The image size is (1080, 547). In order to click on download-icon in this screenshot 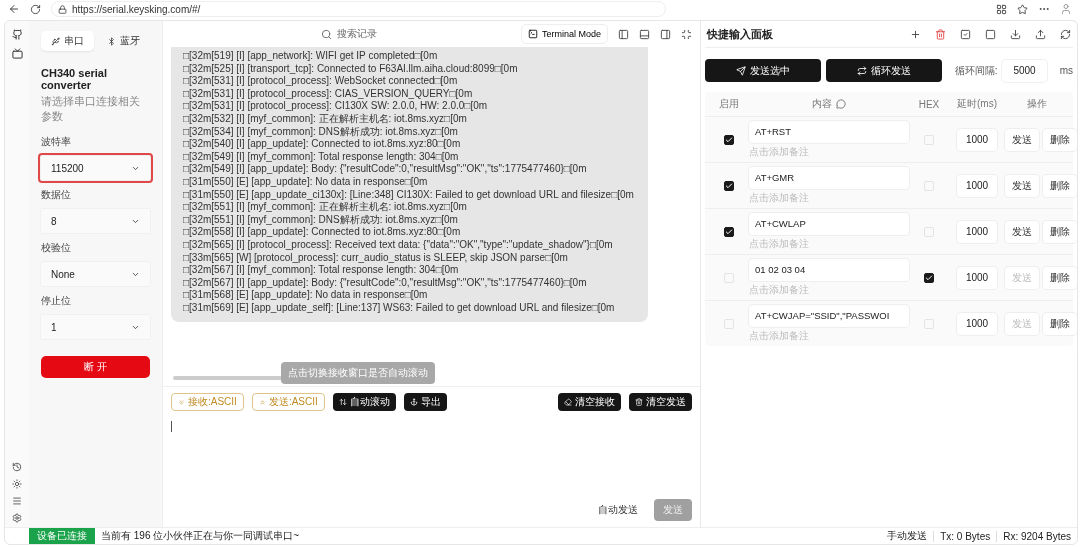, I will do `click(1015, 34)`.